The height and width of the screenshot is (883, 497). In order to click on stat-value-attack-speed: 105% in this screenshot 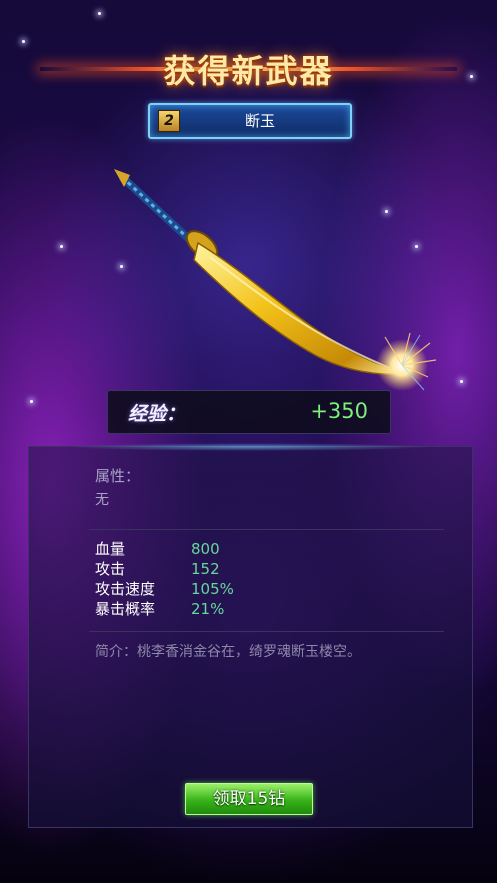, I will do `click(212, 589)`.